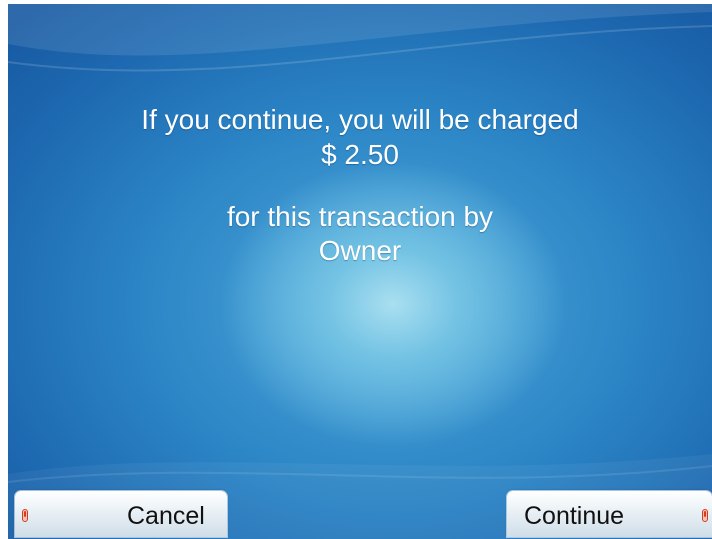 The height and width of the screenshot is (539, 712). I want to click on cancel-button: Cancel, so click(121, 514).